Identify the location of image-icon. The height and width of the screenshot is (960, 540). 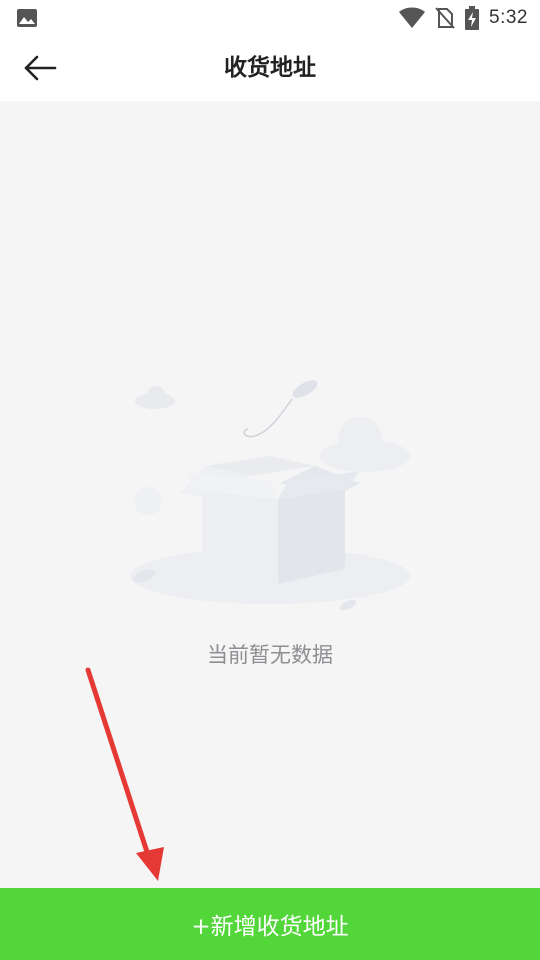
(27, 18).